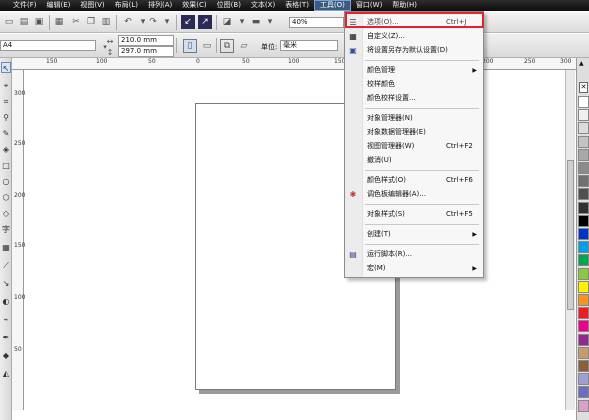 The image size is (589, 420). Describe the element at coordinates (106, 22) in the screenshot. I see `paste-icon: ▥` at that location.